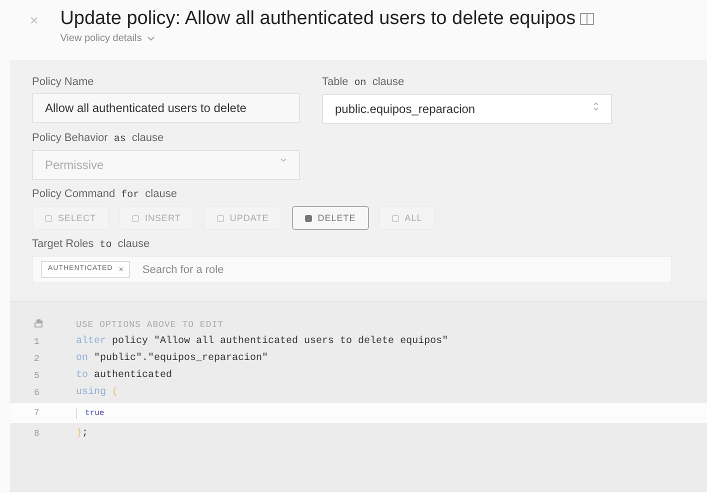 The image size is (707, 493). Describe the element at coordinates (327, 38) in the screenshot. I see `view-details-link: View policy details` at that location.